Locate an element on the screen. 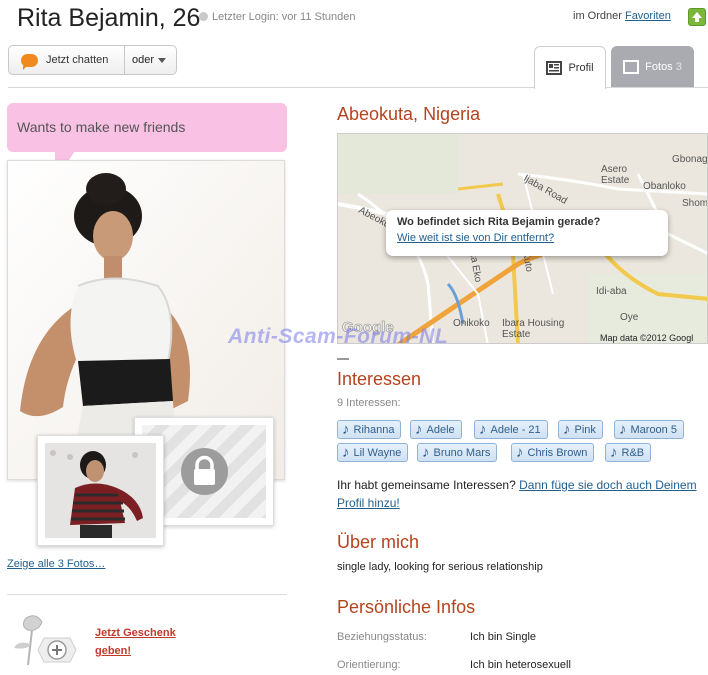 This screenshot has width=708, height=675. interest-tag-label: Pink is located at coordinates (585, 429).